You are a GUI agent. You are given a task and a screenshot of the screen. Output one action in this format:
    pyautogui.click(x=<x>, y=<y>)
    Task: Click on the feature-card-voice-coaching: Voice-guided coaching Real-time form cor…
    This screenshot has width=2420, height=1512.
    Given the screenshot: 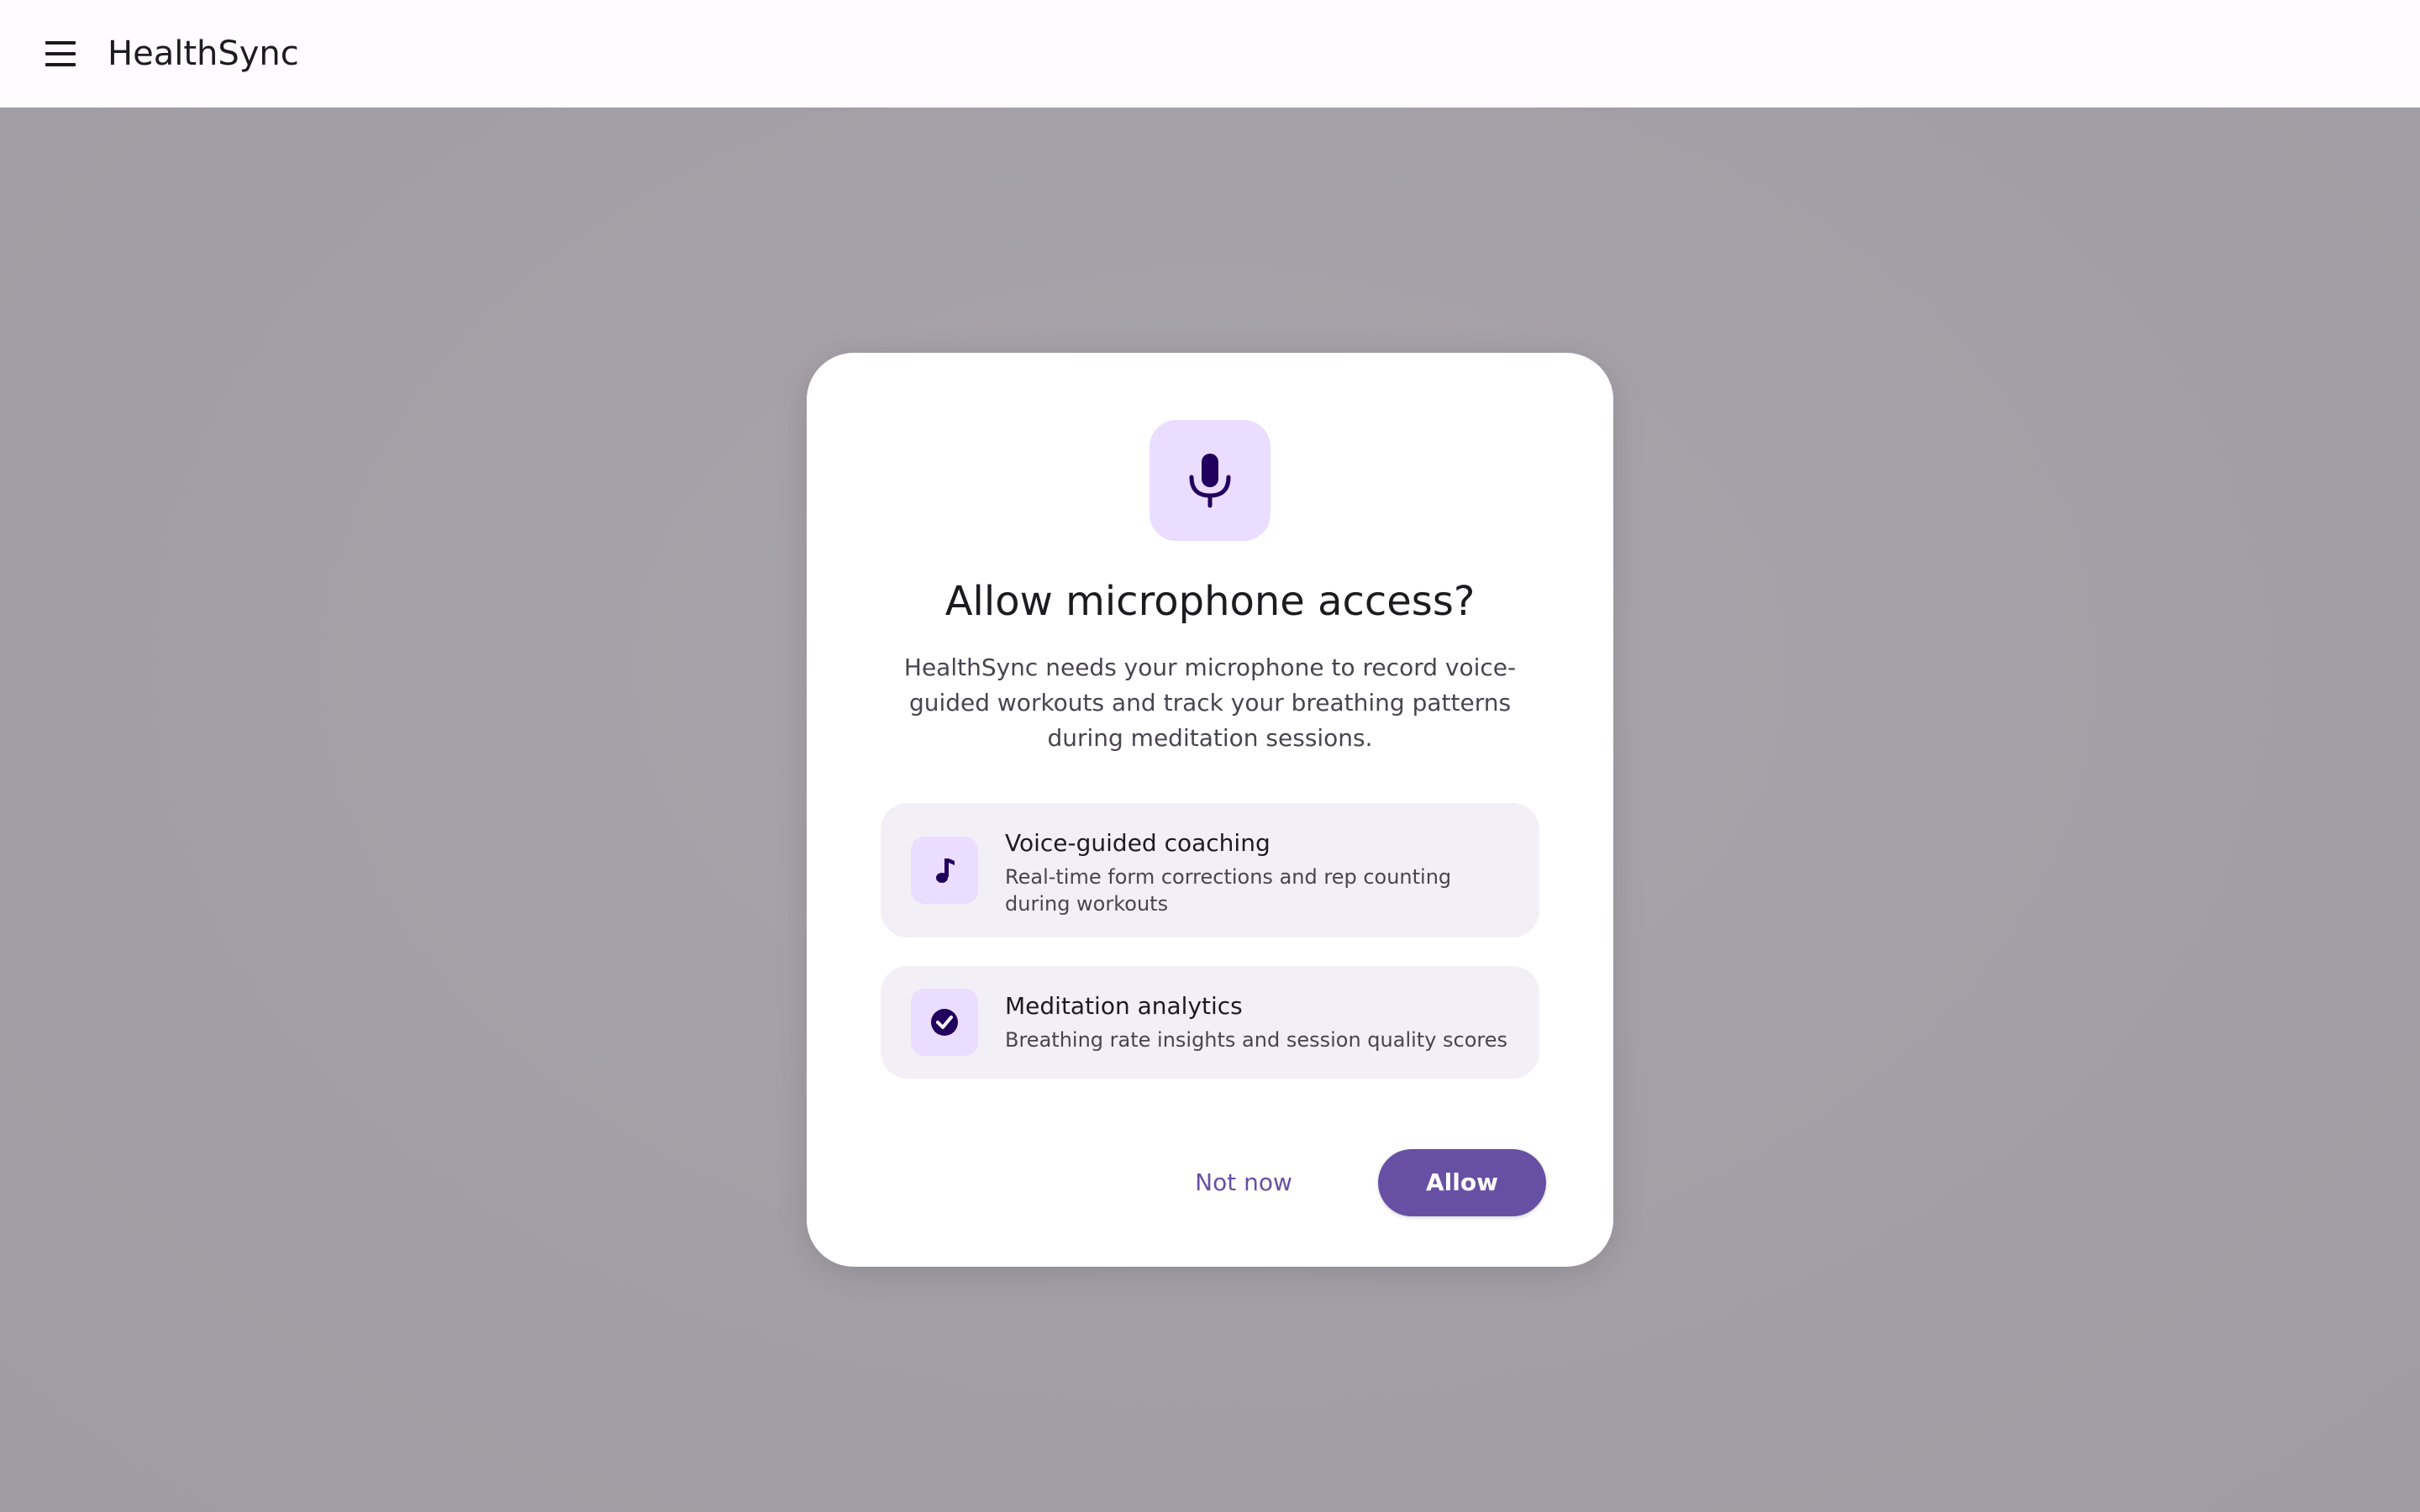 What is the action you would take?
    pyautogui.click(x=1210, y=870)
    